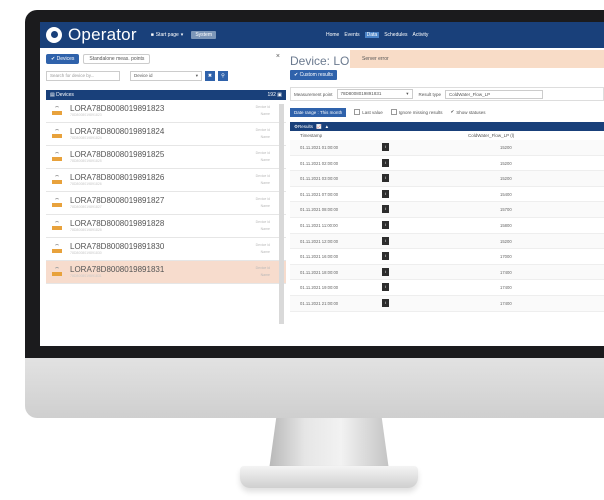 This screenshot has width=604, height=500. What do you see at coordinates (167, 35) in the screenshot?
I see `start-page-menu: ■ Start page ▾` at bounding box center [167, 35].